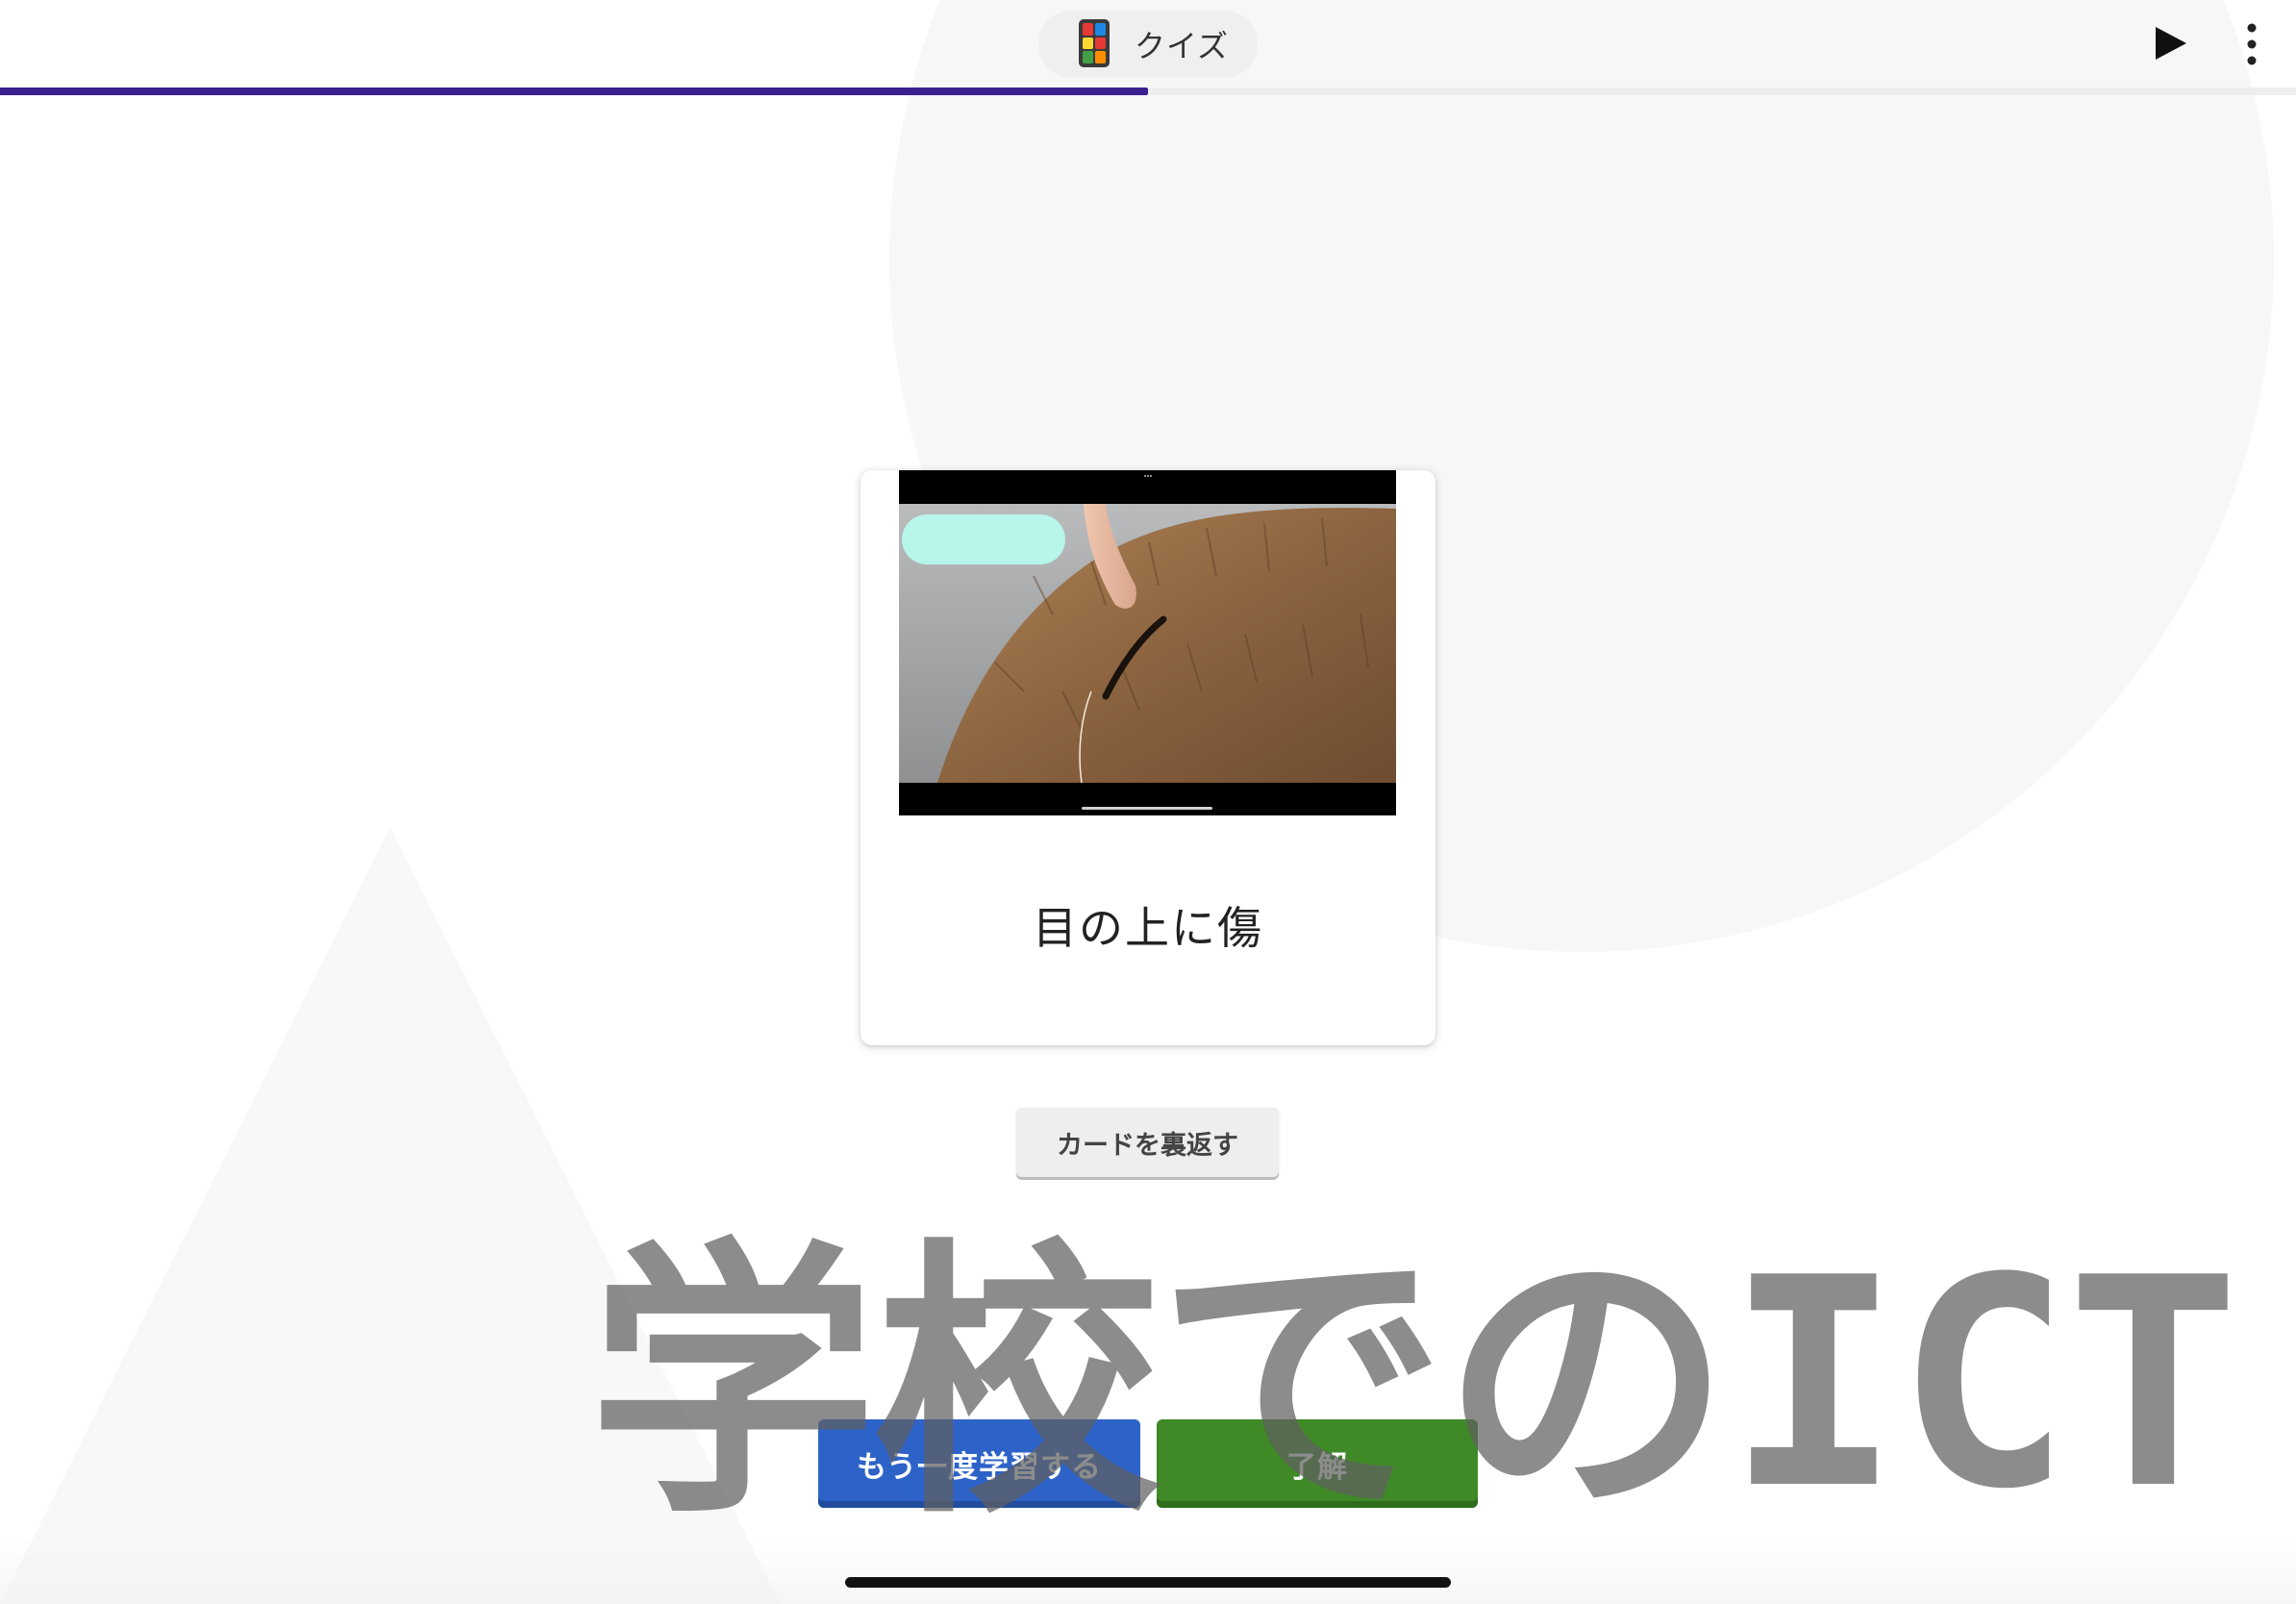 This screenshot has width=2296, height=1604. Describe the element at coordinates (1147, 1142) in the screenshot. I see `flip-card-button: カードを裏返す` at that location.